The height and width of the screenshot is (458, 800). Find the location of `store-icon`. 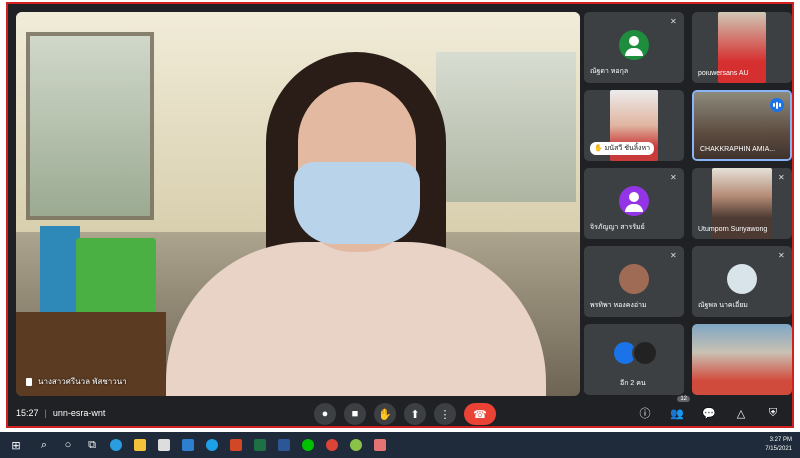

store-icon is located at coordinates (164, 445).